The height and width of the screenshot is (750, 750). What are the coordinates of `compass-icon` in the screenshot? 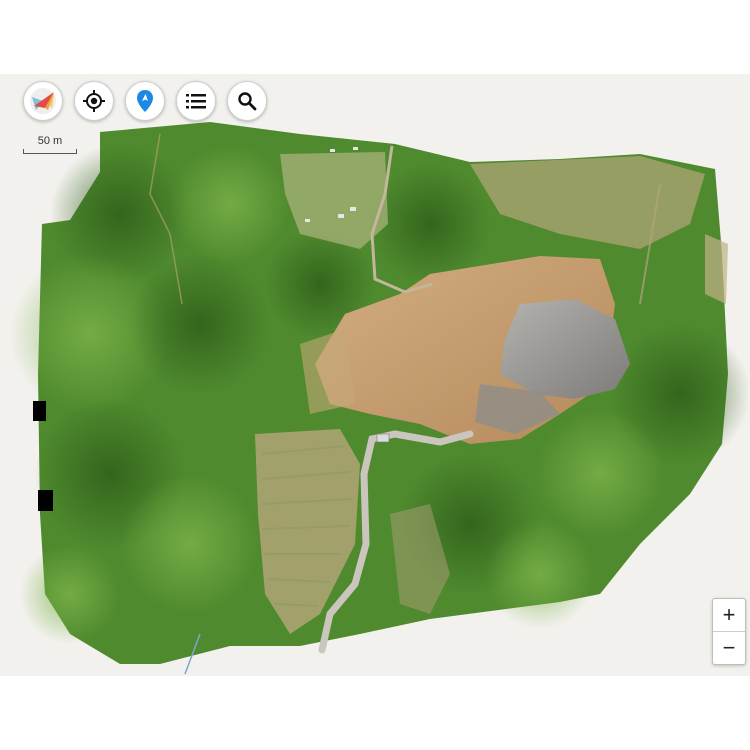 It's located at (43, 101).